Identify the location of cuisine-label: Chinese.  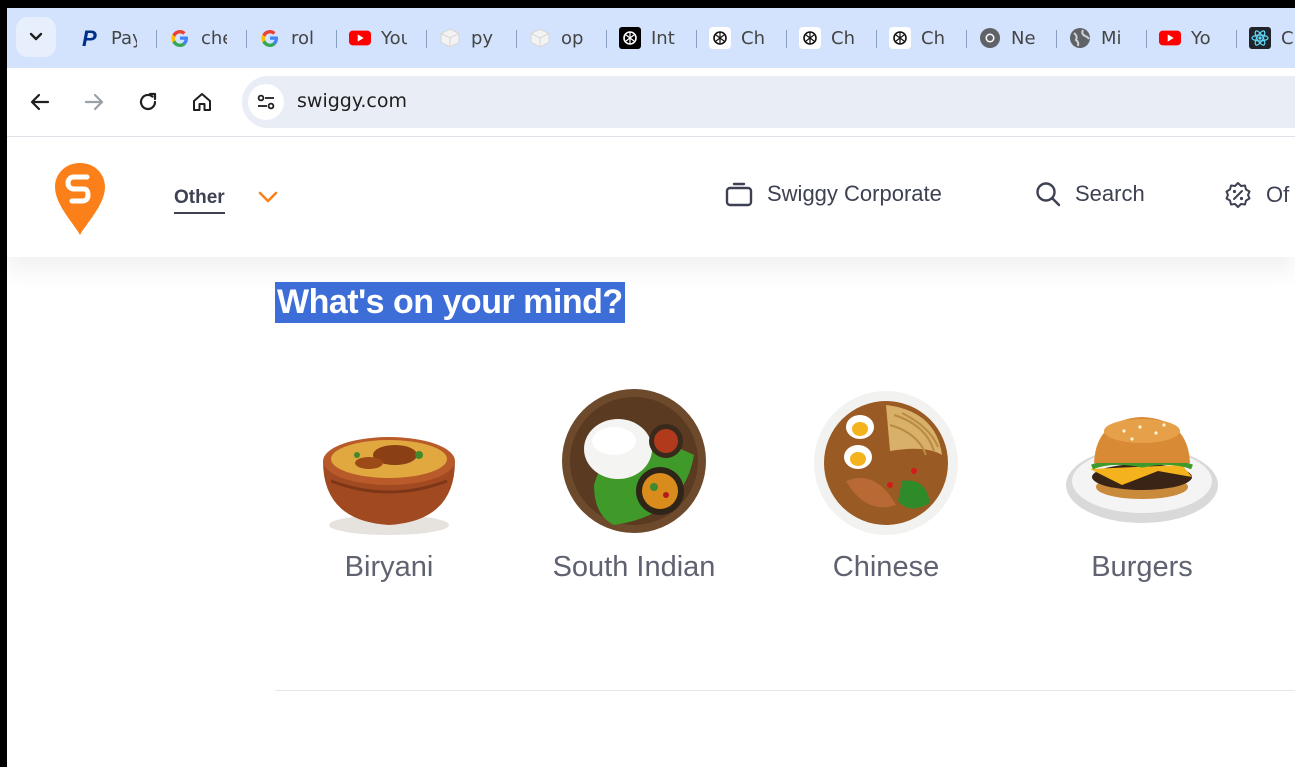
(886, 567).